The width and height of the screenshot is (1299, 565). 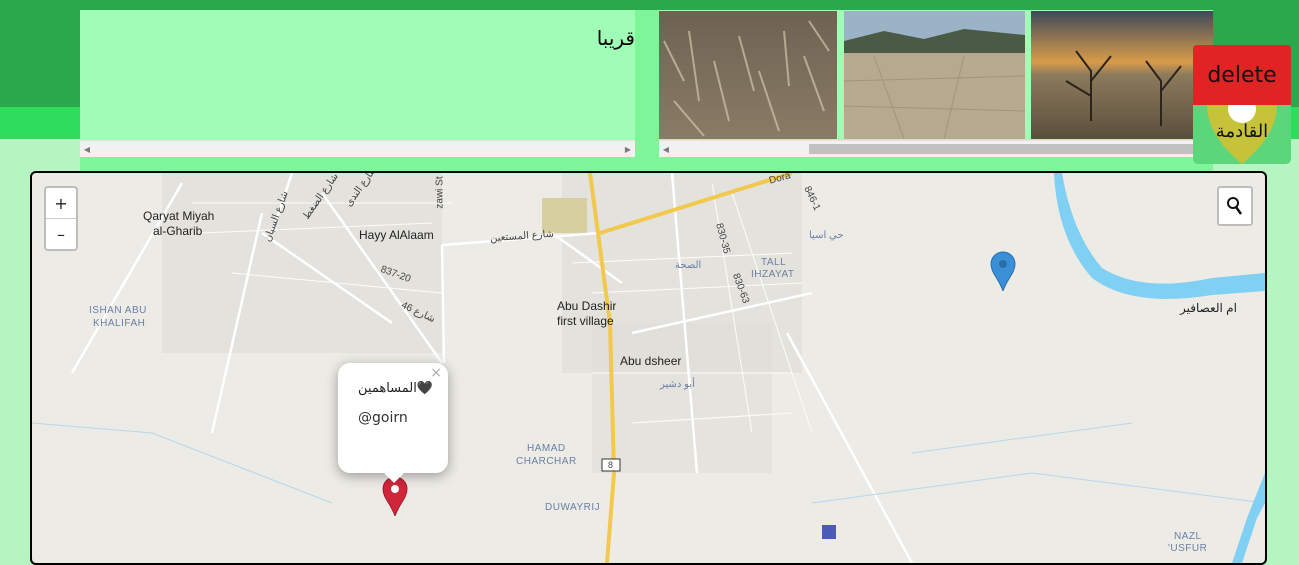 I want to click on coming-label: القادمة, so click(x=1242, y=131).